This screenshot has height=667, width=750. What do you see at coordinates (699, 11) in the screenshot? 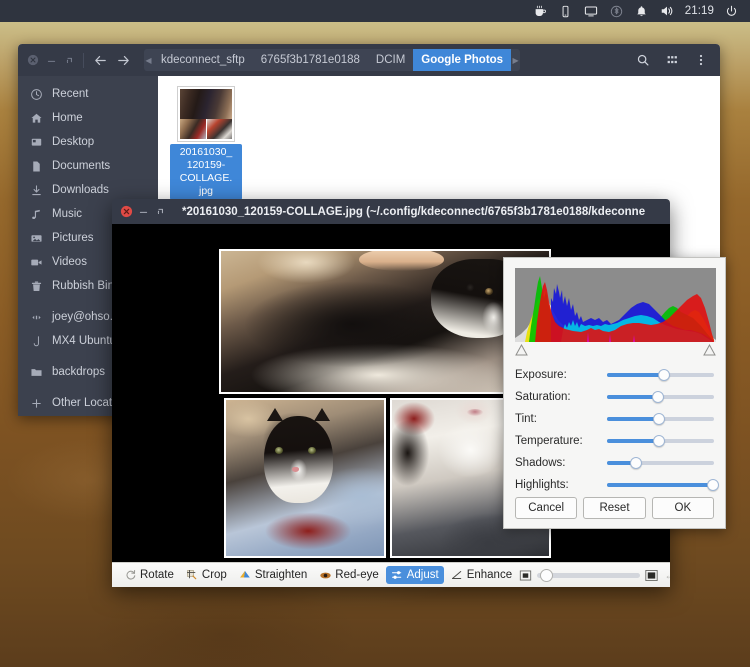
I see `clock-label: 21:19` at bounding box center [699, 11].